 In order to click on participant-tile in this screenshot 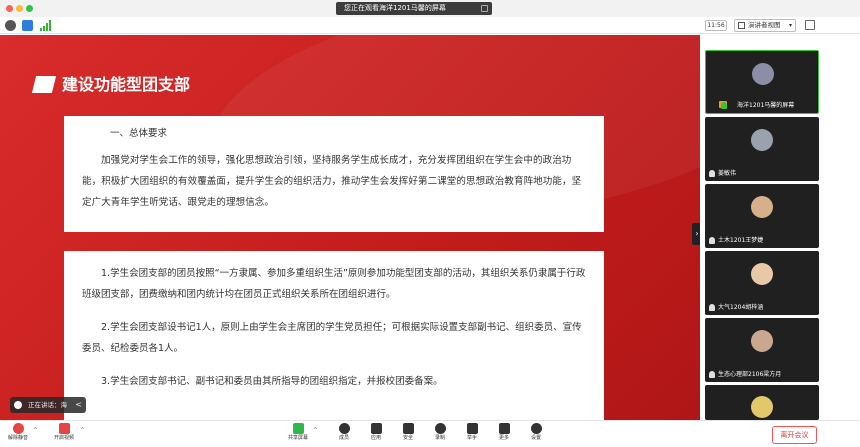, I will do `click(762, 402)`.